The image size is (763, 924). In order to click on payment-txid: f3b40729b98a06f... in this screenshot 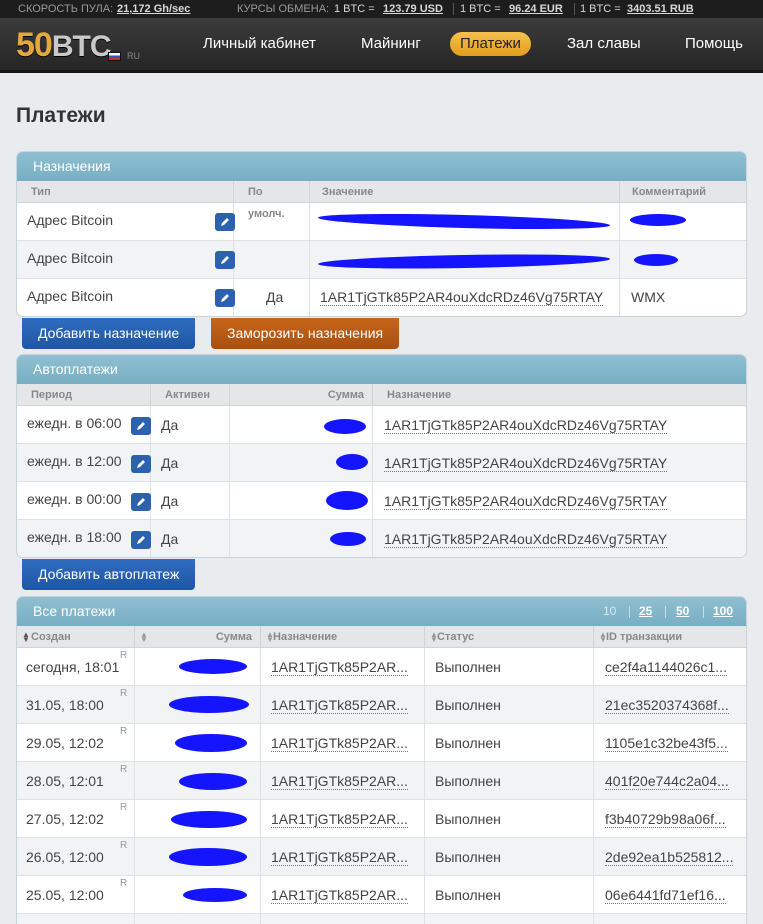, I will do `click(665, 819)`.